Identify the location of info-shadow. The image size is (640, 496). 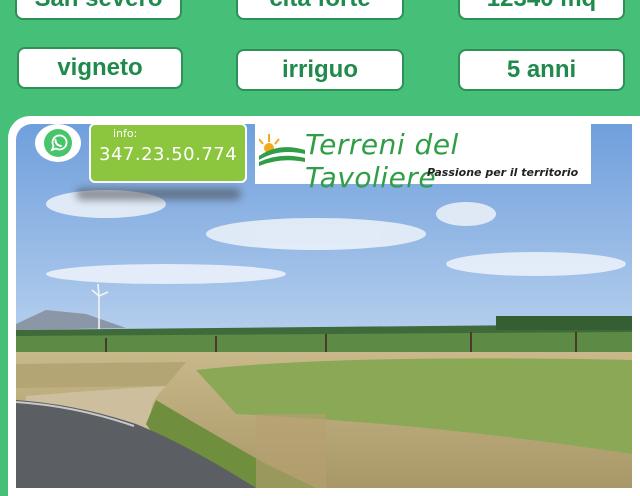
(158, 194).